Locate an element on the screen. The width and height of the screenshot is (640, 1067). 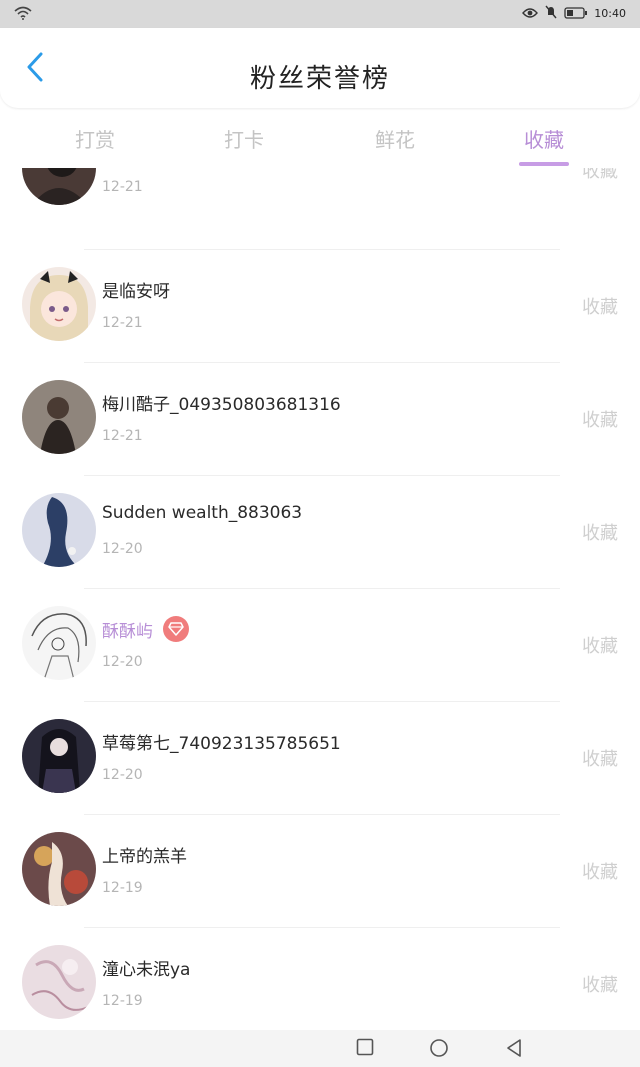
tab-favorites: 收藏 is located at coordinates (544, 138).